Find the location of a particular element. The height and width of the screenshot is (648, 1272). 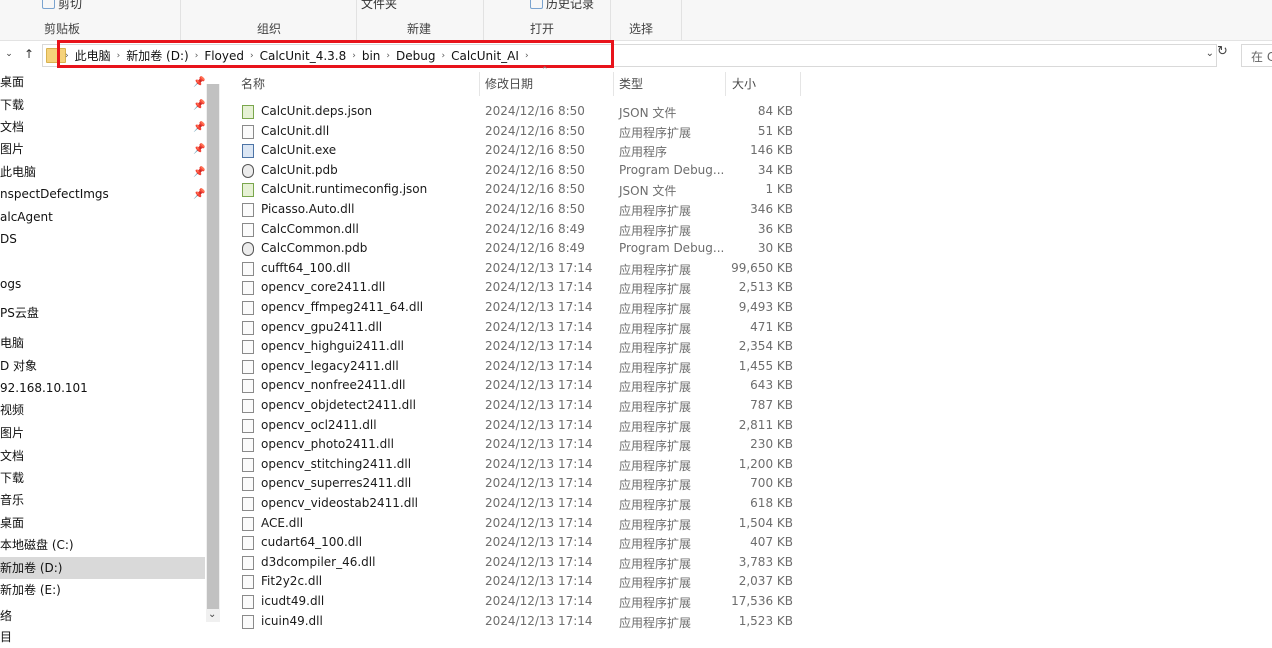

nav-item-label: 目 is located at coordinates (6, 637).